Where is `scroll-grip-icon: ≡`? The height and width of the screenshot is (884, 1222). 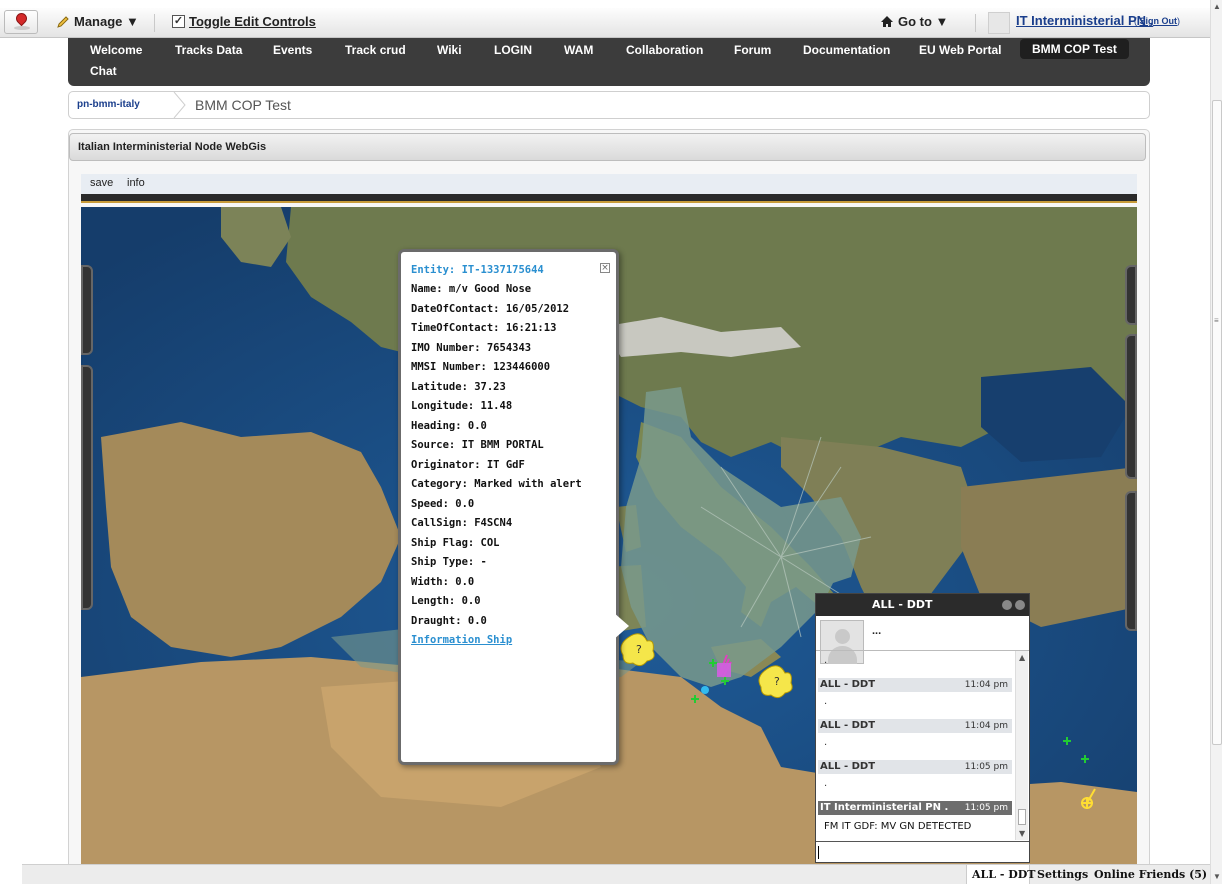
scroll-grip-icon: ≡ is located at coordinates (1216, 320).